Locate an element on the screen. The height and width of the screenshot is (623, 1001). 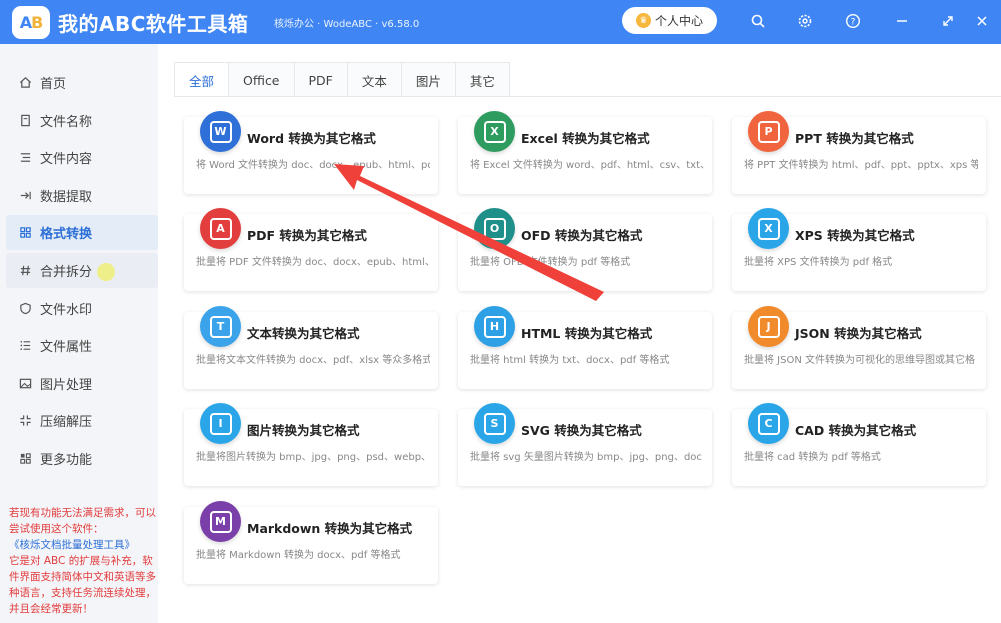
tab-other: 其它 is located at coordinates (482, 80).